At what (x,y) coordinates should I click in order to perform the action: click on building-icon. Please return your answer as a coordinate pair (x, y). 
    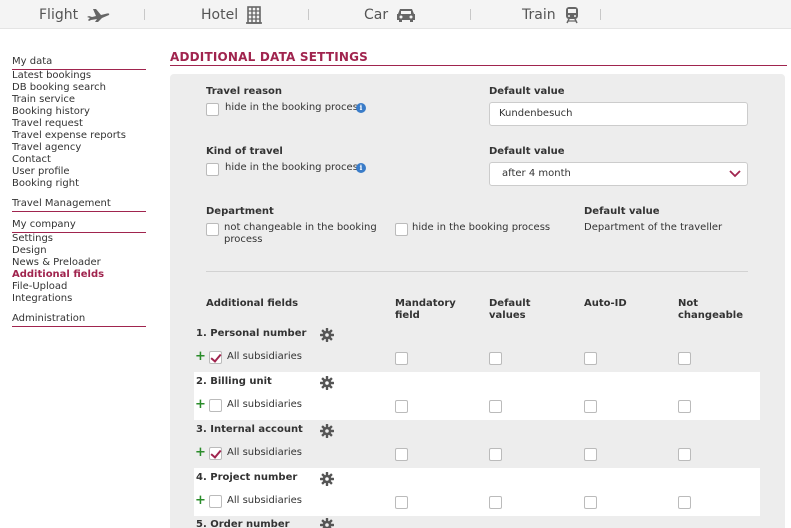
    Looking at the image, I should click on (254, 14).